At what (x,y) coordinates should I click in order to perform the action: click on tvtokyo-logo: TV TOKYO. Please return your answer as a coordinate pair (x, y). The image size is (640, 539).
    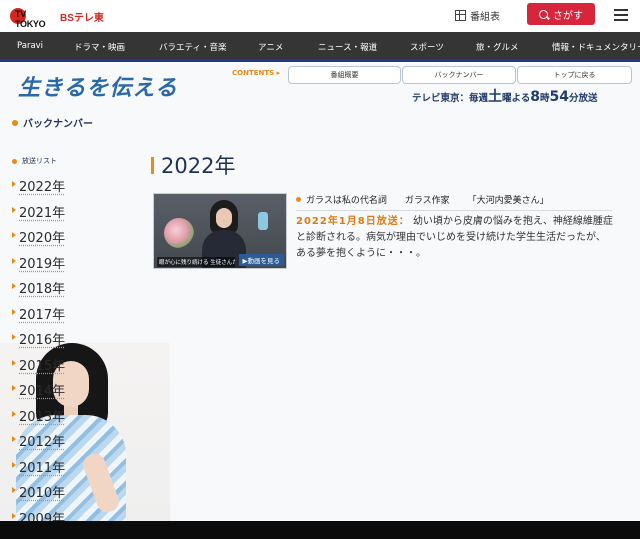
    Looking at the image, I should click on (30, 17).